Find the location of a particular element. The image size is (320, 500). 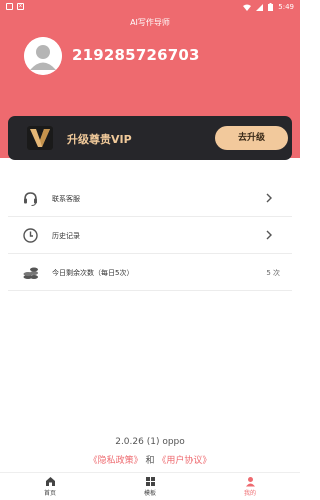

vip-upgrade-card: 升级尊贵VIP 去升级 is located at coordinates (150, 138).